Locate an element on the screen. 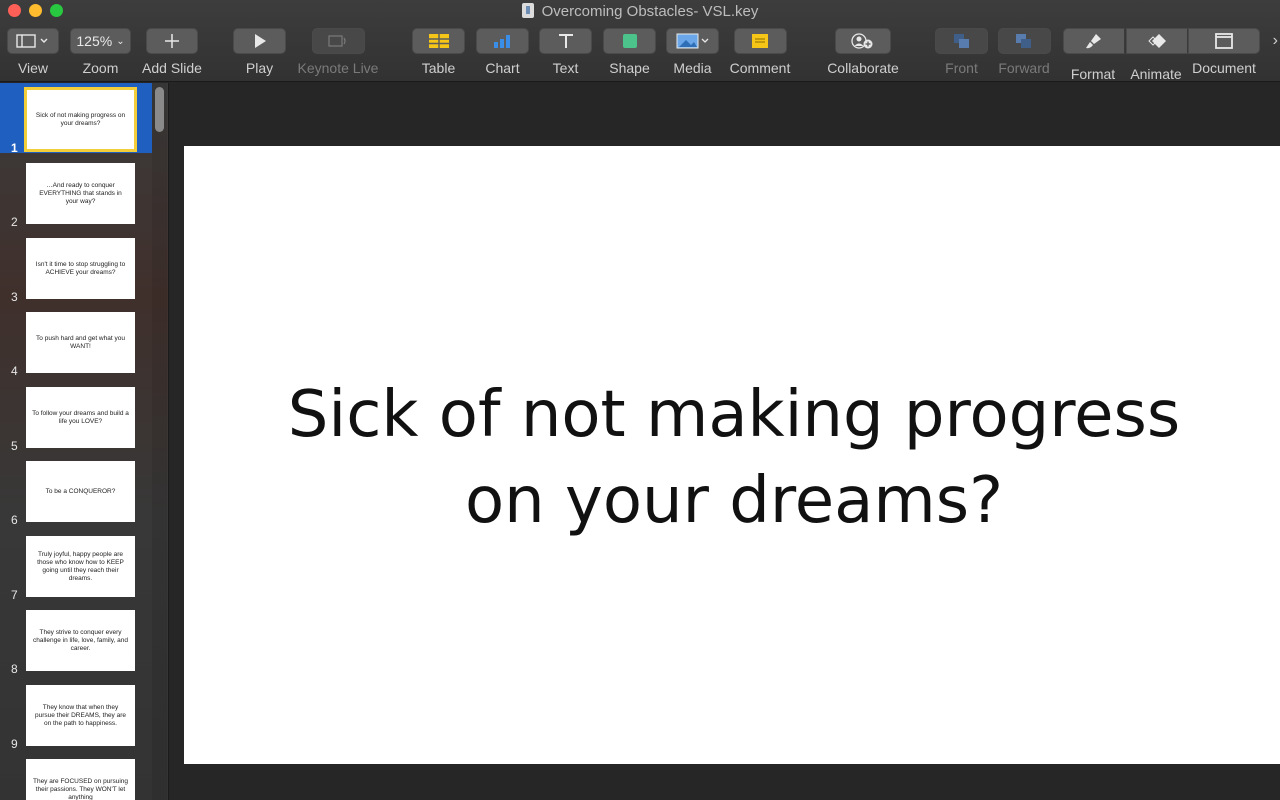 The width and height of the screenshot is (1280, 800). keynote-live-button is located at coordinates (338, 41).